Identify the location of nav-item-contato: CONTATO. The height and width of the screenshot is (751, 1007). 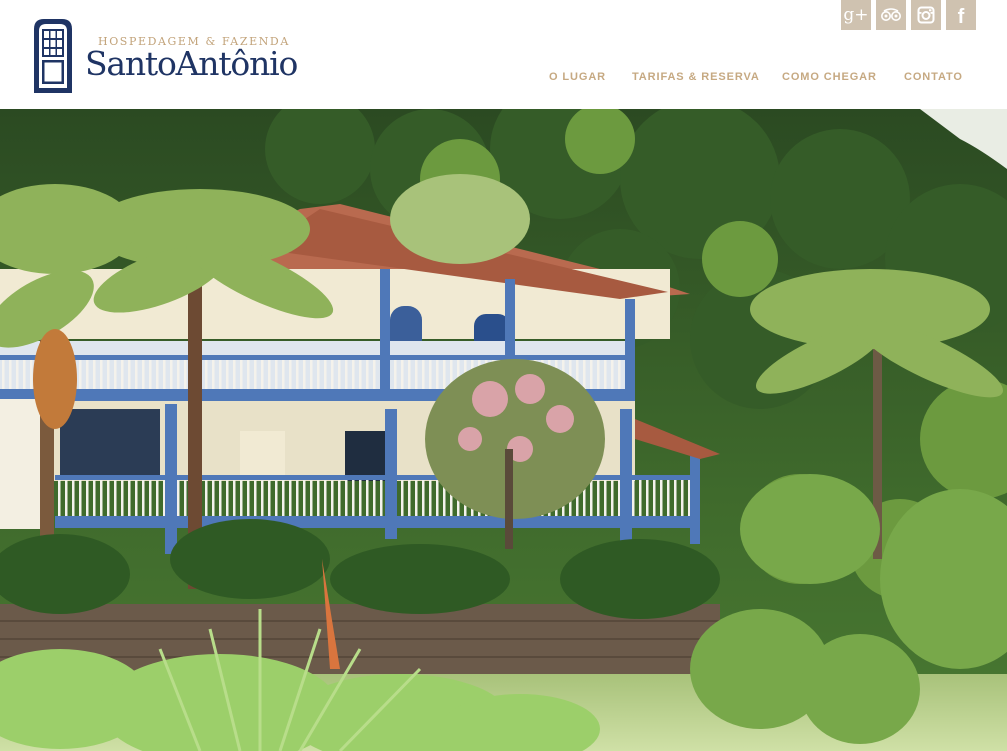
(933, 77).